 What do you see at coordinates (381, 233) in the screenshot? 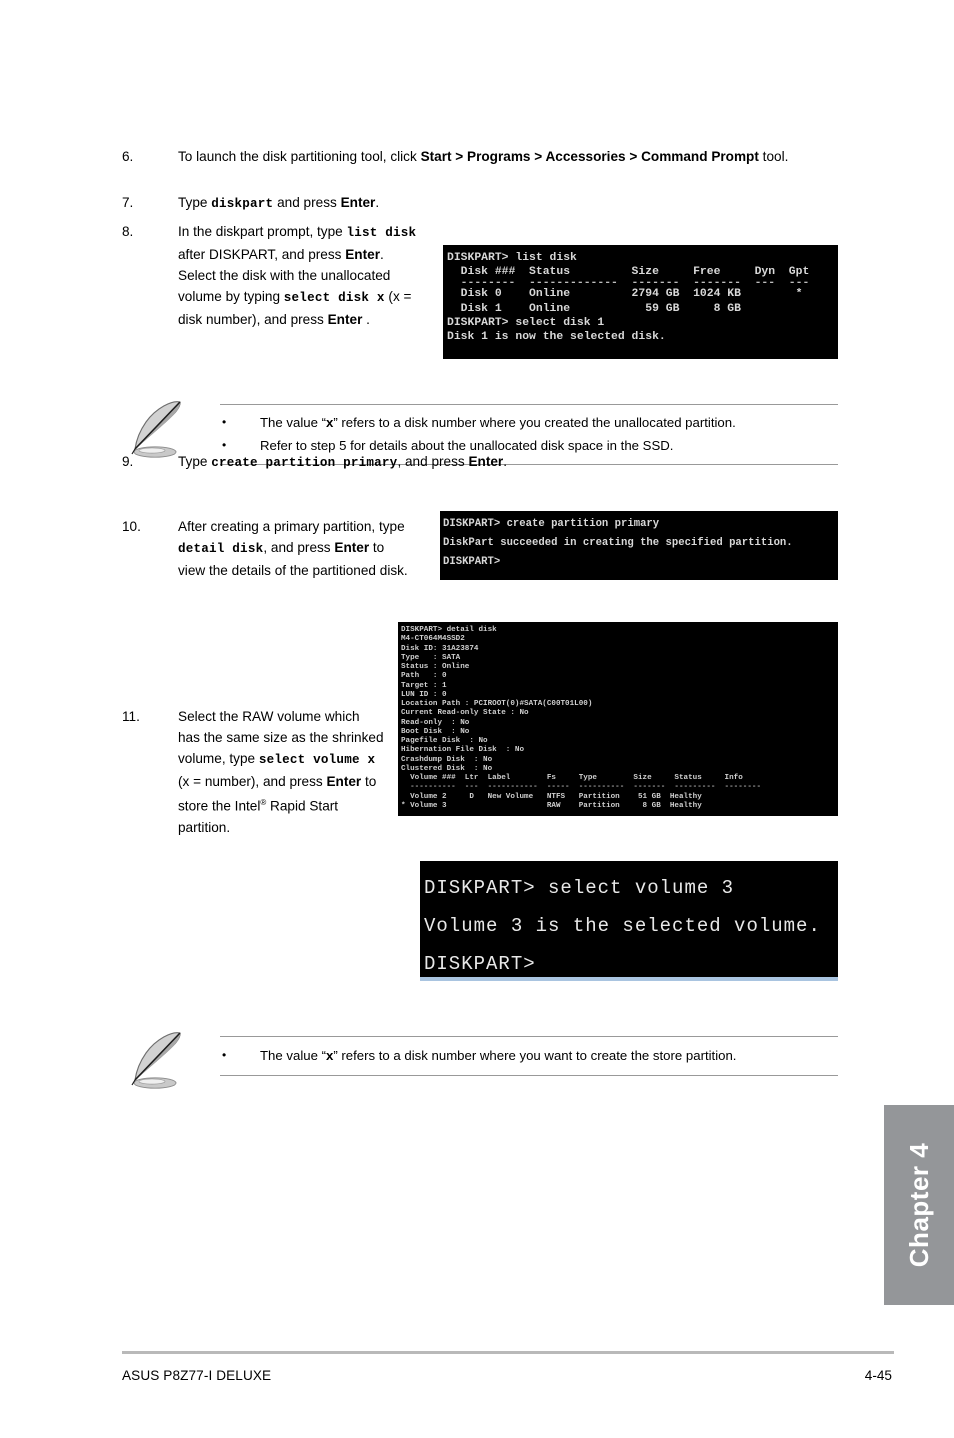
I see `step-8-command-list-disk: list disk` at bounding box center [381, 233].